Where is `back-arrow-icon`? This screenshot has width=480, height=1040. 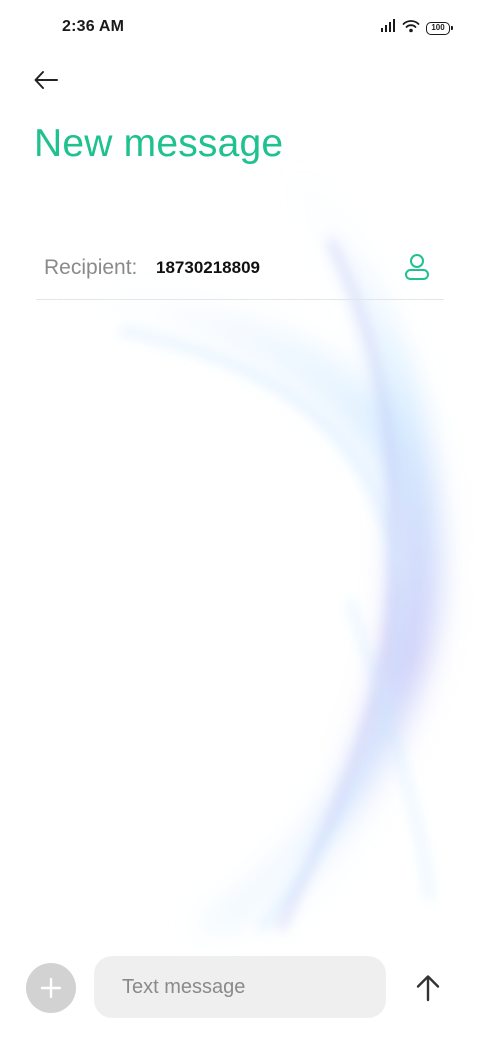
back-arrow-icon is located at coordinates (46, 80).